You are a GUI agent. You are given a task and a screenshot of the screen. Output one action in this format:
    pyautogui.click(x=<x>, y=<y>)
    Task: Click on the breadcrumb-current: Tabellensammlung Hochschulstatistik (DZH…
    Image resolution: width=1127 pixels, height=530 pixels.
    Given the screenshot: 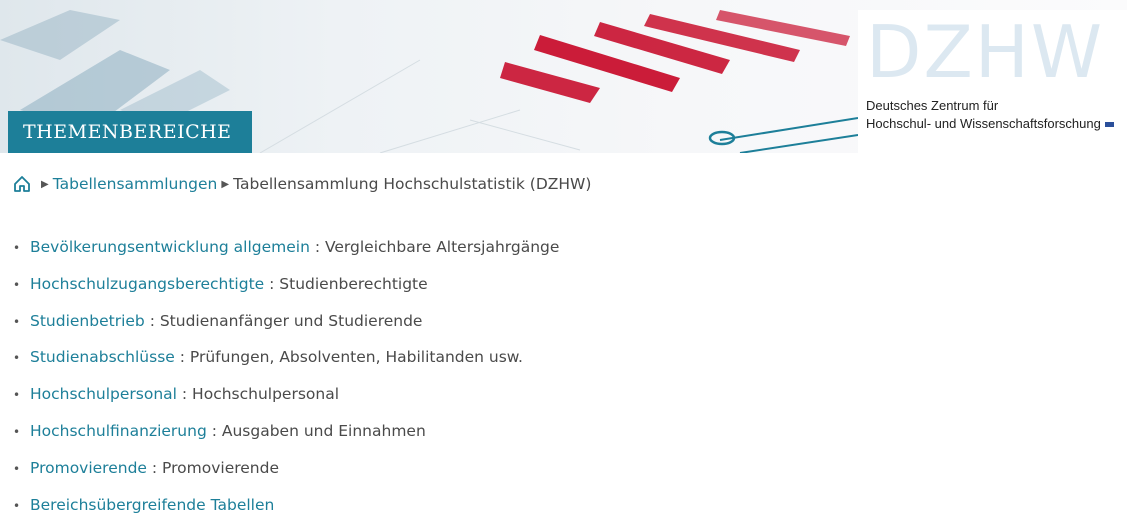 What is the action you would take?
    pyautogui.click(x=412, y=184)
    